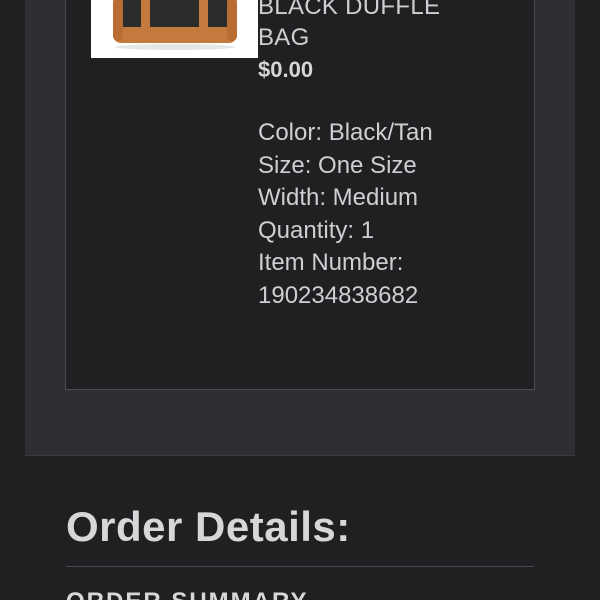  What do you see at coordinates (316, 230) in the screenshot?
I see `item-quantity: Quantity: 1` at bounding box center [316, 230].